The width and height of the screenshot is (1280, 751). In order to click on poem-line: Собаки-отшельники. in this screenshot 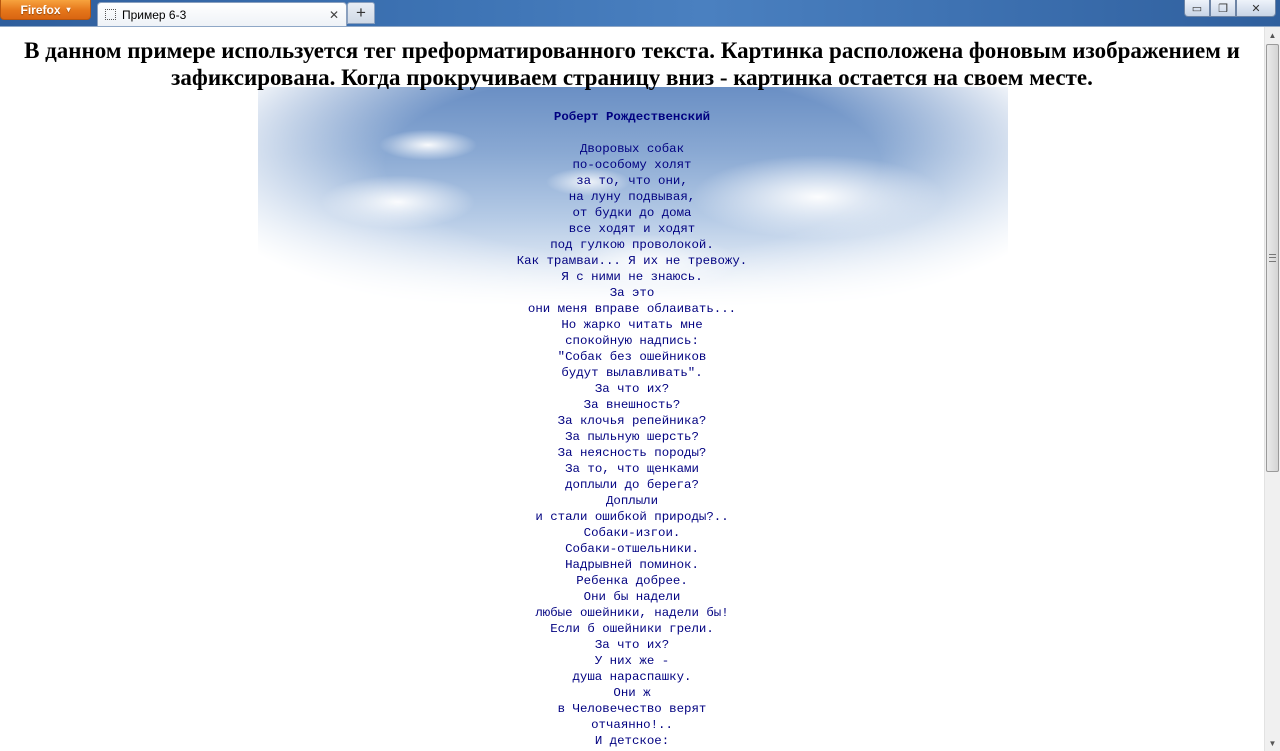, I will do `click(632, 549)`.